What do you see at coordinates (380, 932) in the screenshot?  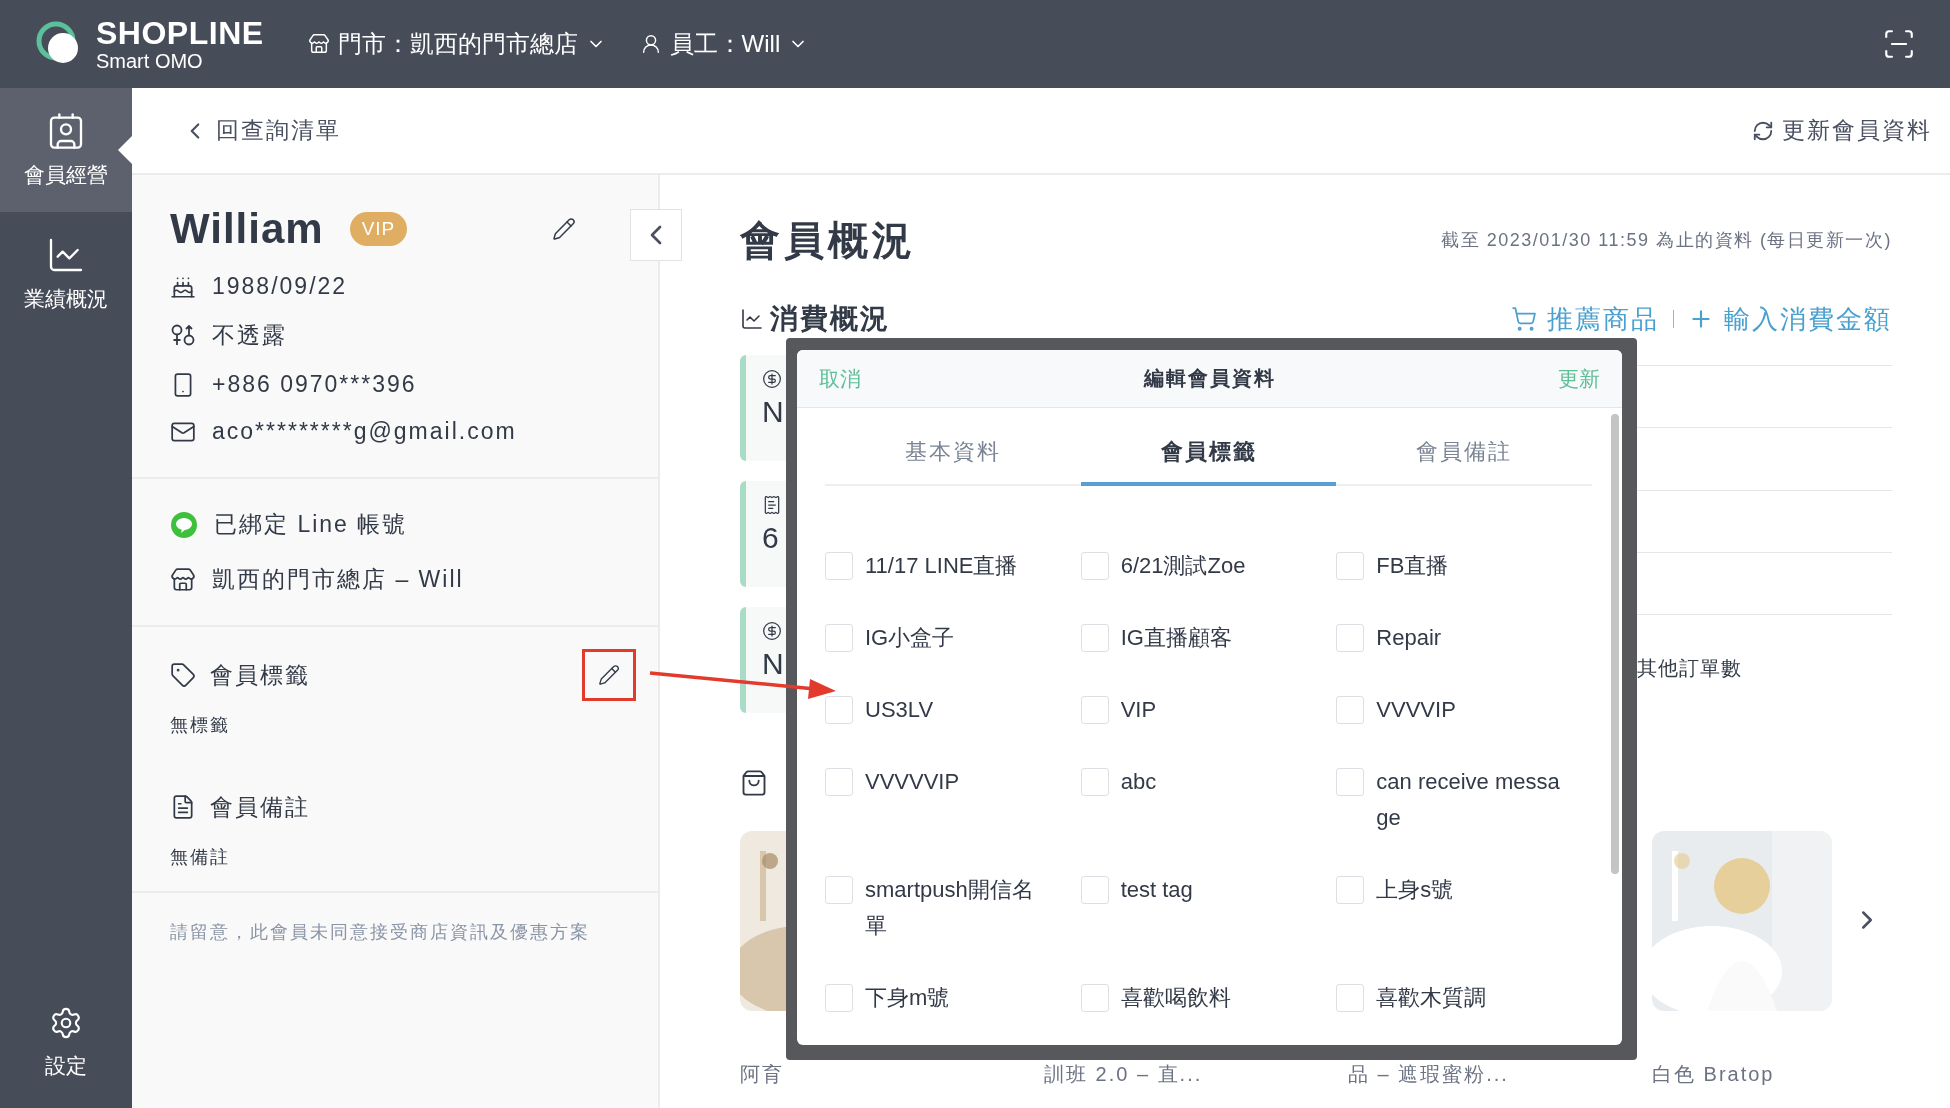 I see `consent-notice: 請留意，此會員未同意接受商店資訊及優惠方案` at bounding box center [380, 932].